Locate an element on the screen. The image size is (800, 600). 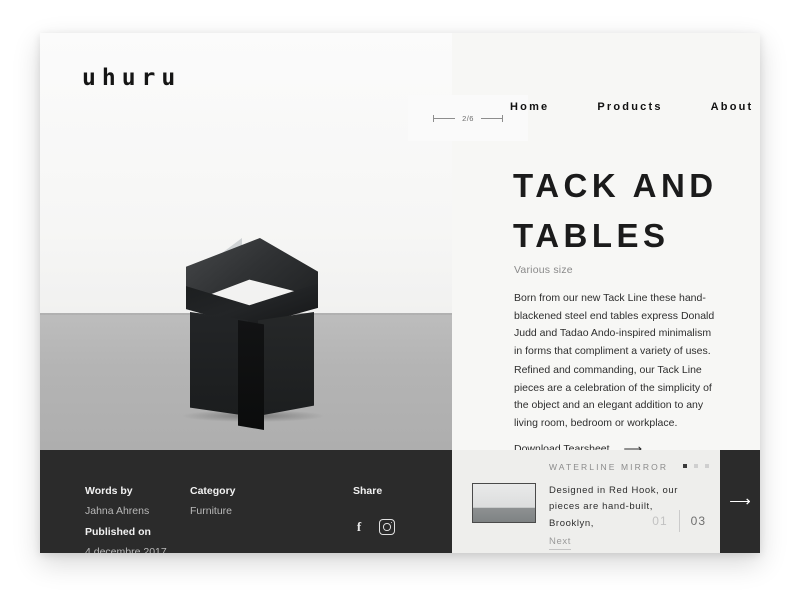
preview-next-link: Next is located at coordinates (560, 543).